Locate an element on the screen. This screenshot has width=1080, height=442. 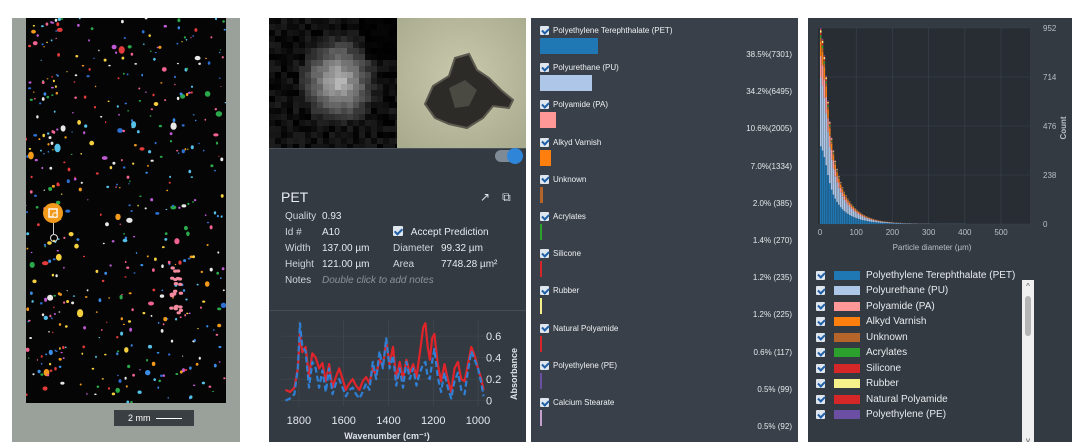
notes-field: Double click to add notes is located at coordinates (378, 280).